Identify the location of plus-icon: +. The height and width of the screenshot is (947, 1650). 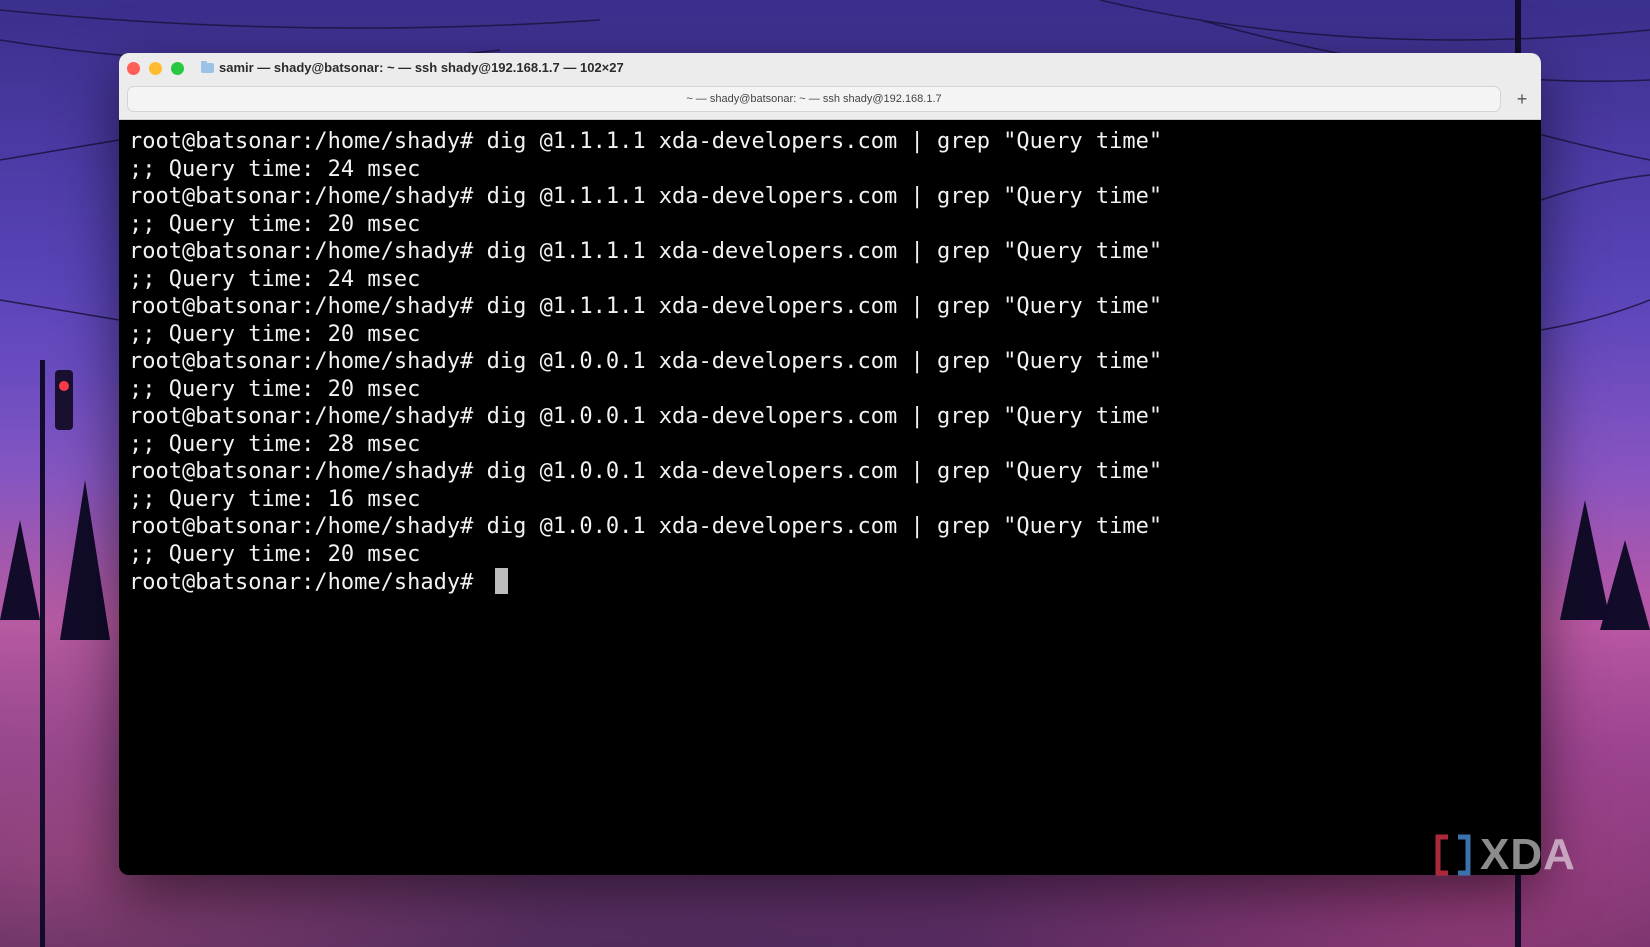
(1522, 98).